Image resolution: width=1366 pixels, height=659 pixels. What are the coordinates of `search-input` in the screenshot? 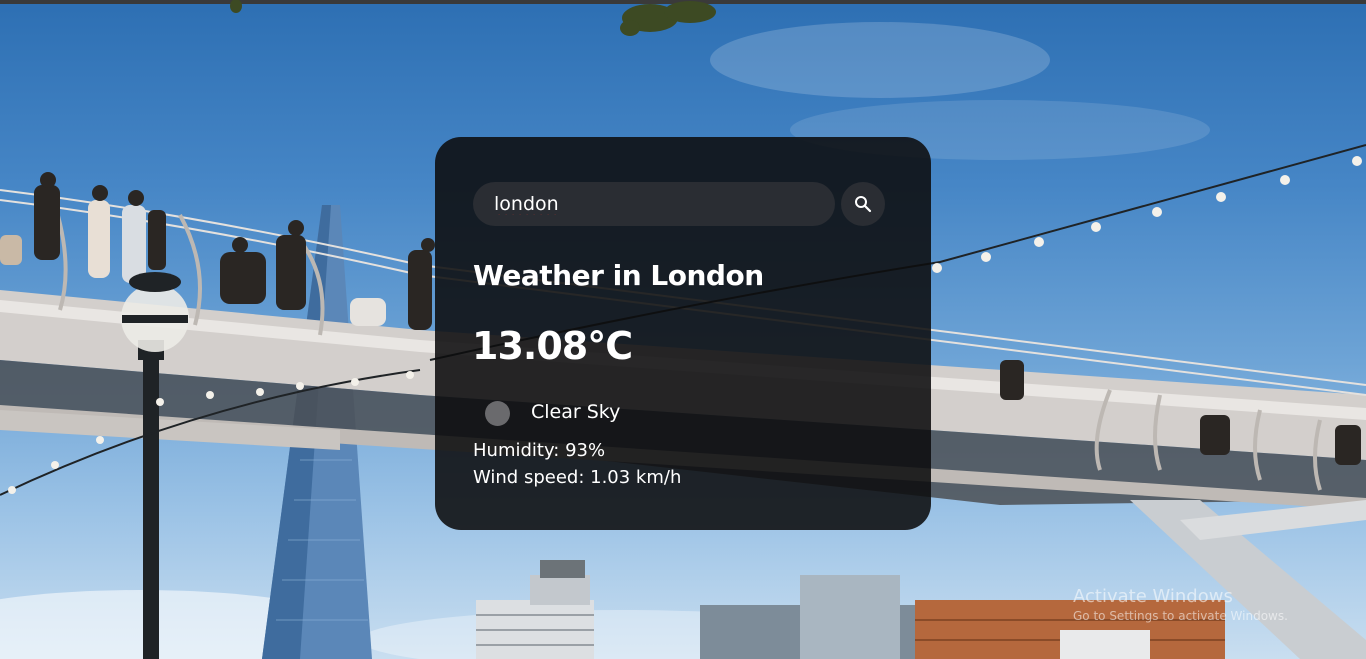 It's located at (654, 204).